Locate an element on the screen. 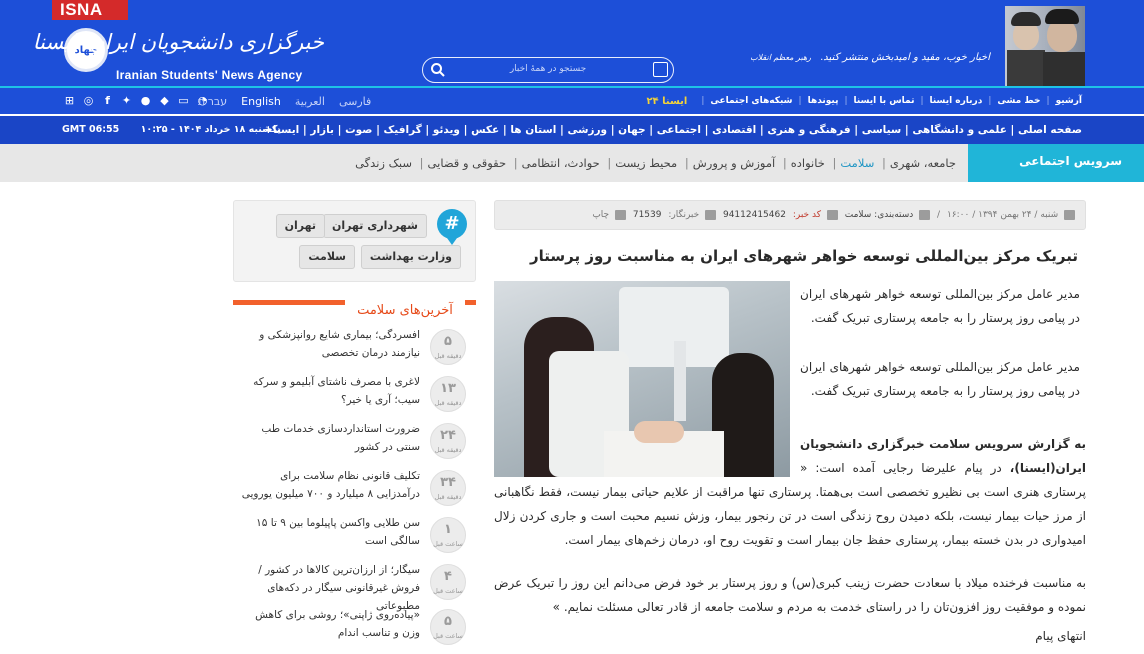  sub-link-incidents: حوادث، انتظامی is located at coordinates (561, 163).